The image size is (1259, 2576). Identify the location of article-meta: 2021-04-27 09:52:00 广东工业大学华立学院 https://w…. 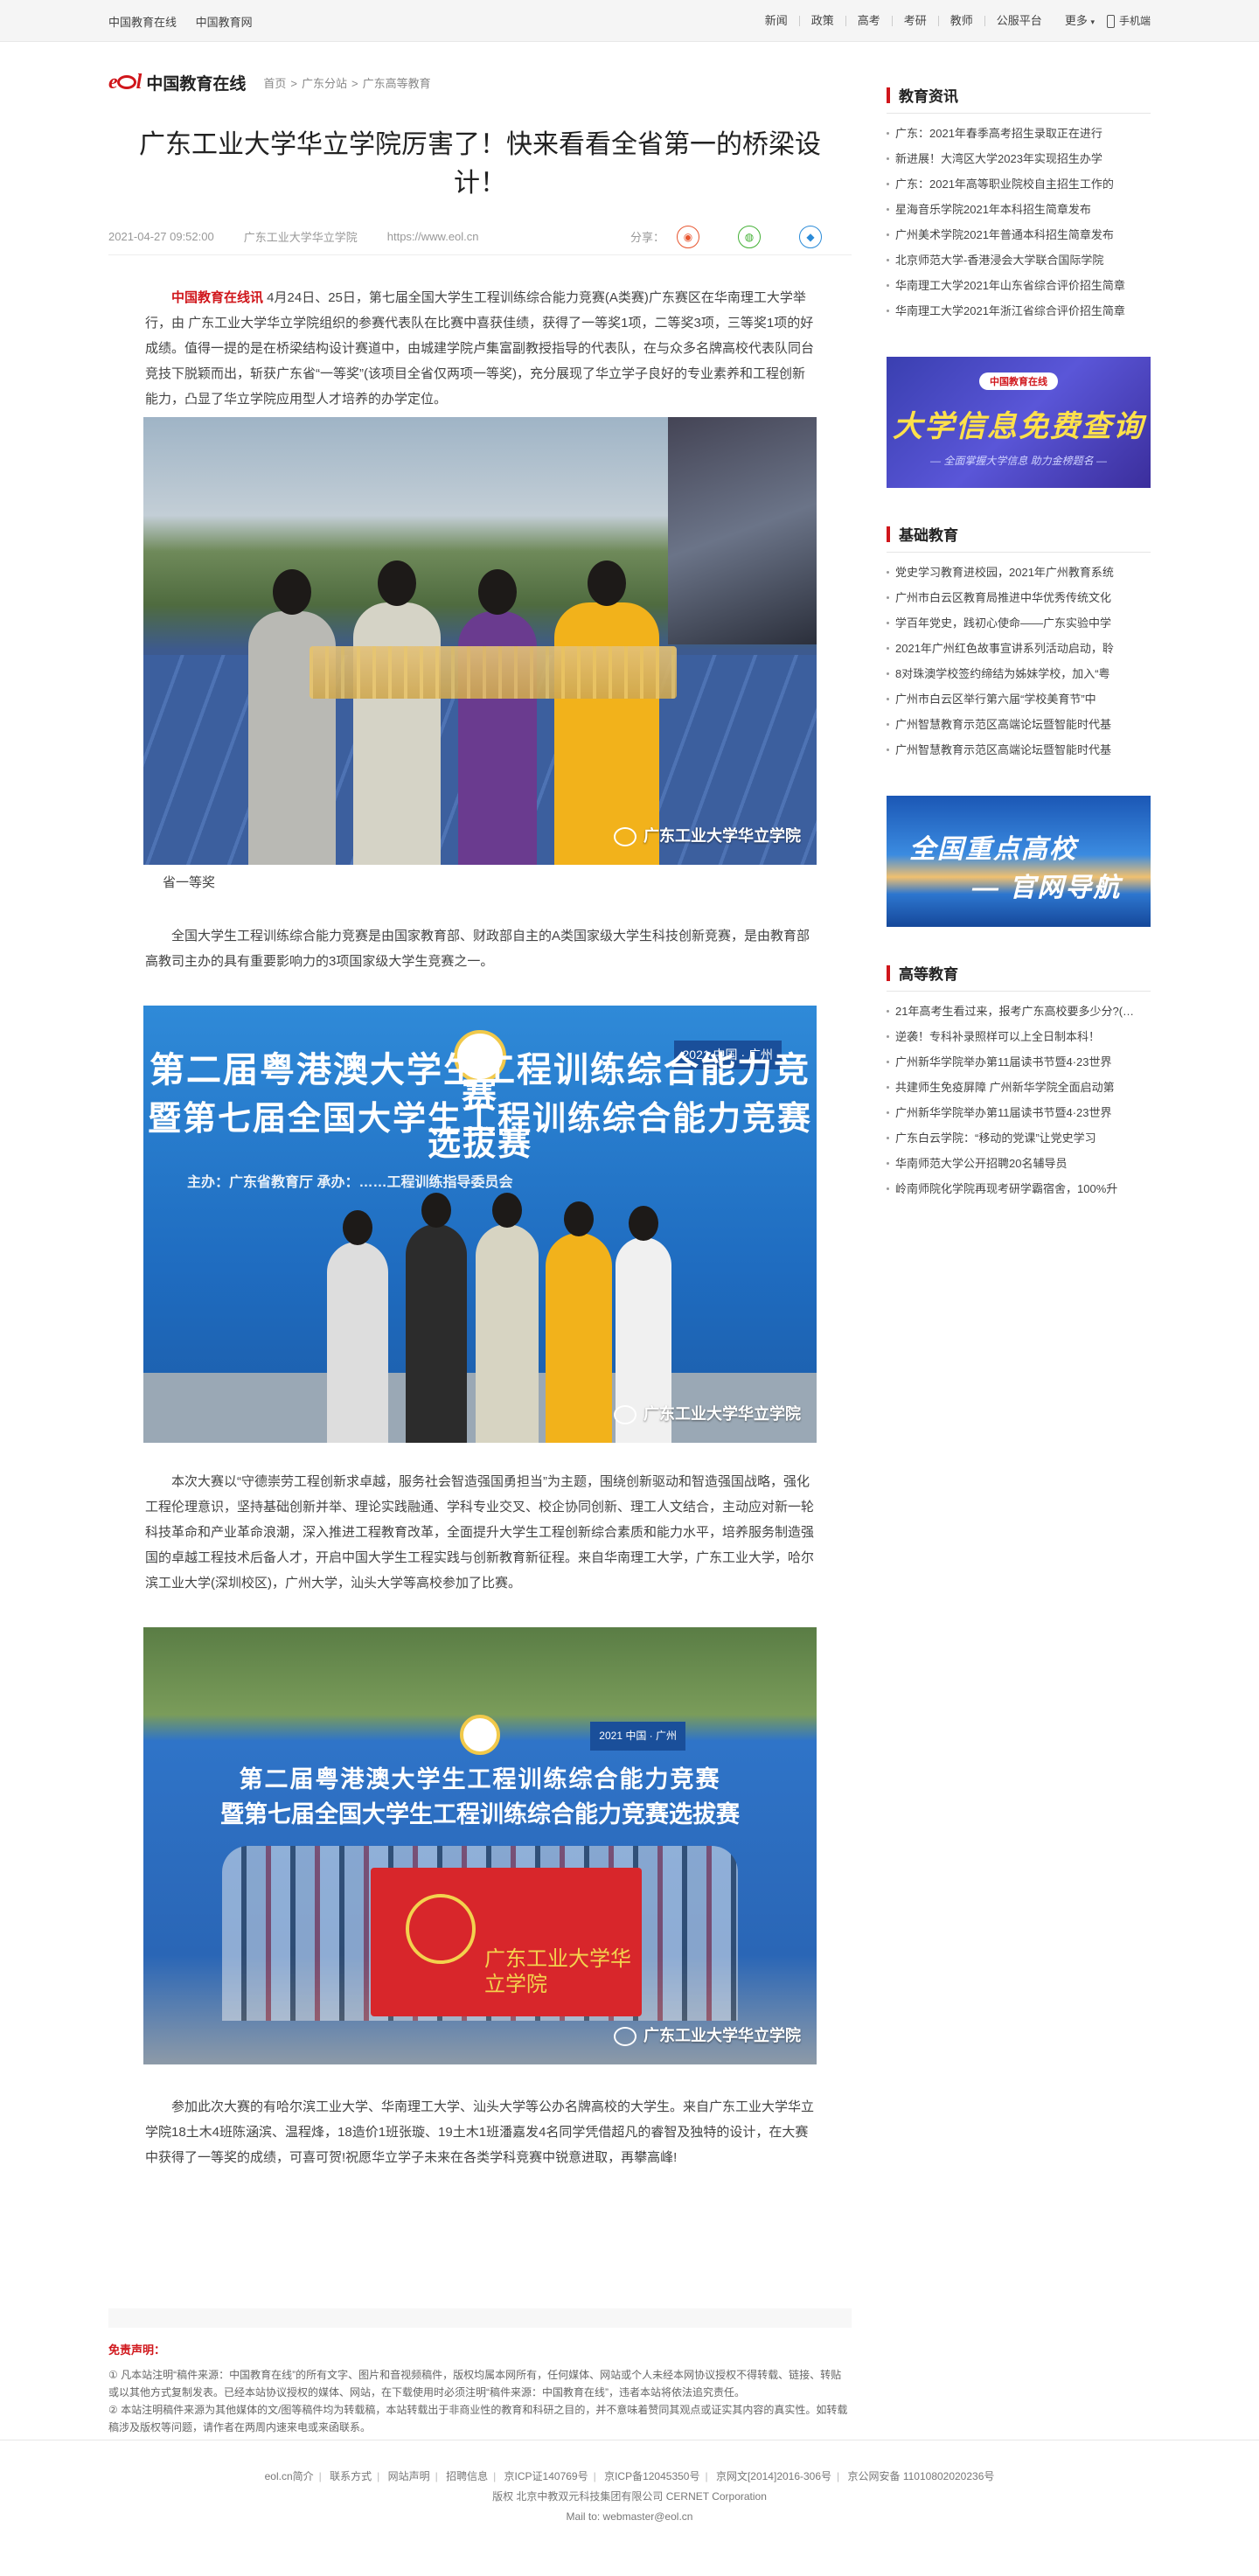
(480, 240).